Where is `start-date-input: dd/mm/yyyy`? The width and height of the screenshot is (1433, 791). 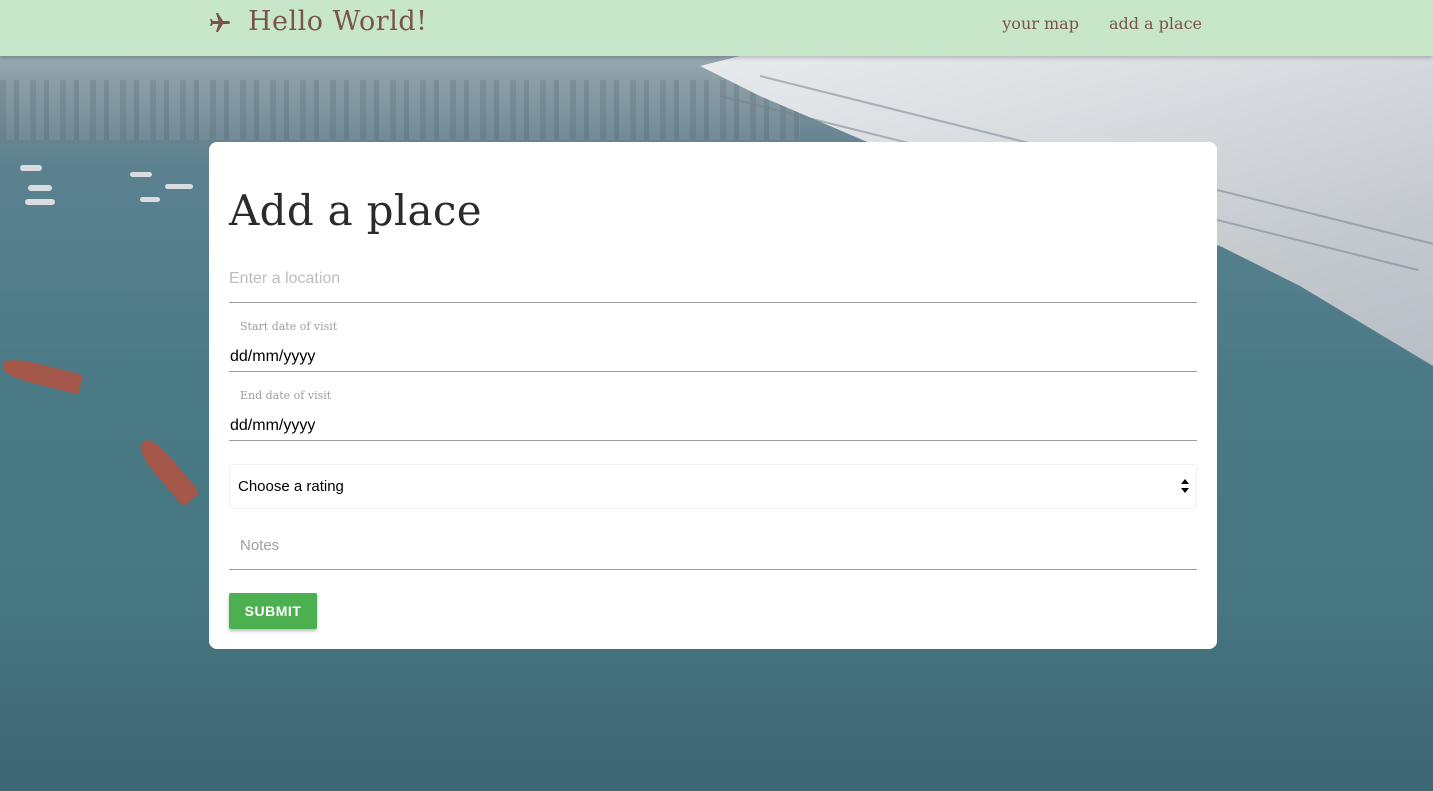 start-date-input: dd/mm/yyyy is located at coordinates (272, 357).